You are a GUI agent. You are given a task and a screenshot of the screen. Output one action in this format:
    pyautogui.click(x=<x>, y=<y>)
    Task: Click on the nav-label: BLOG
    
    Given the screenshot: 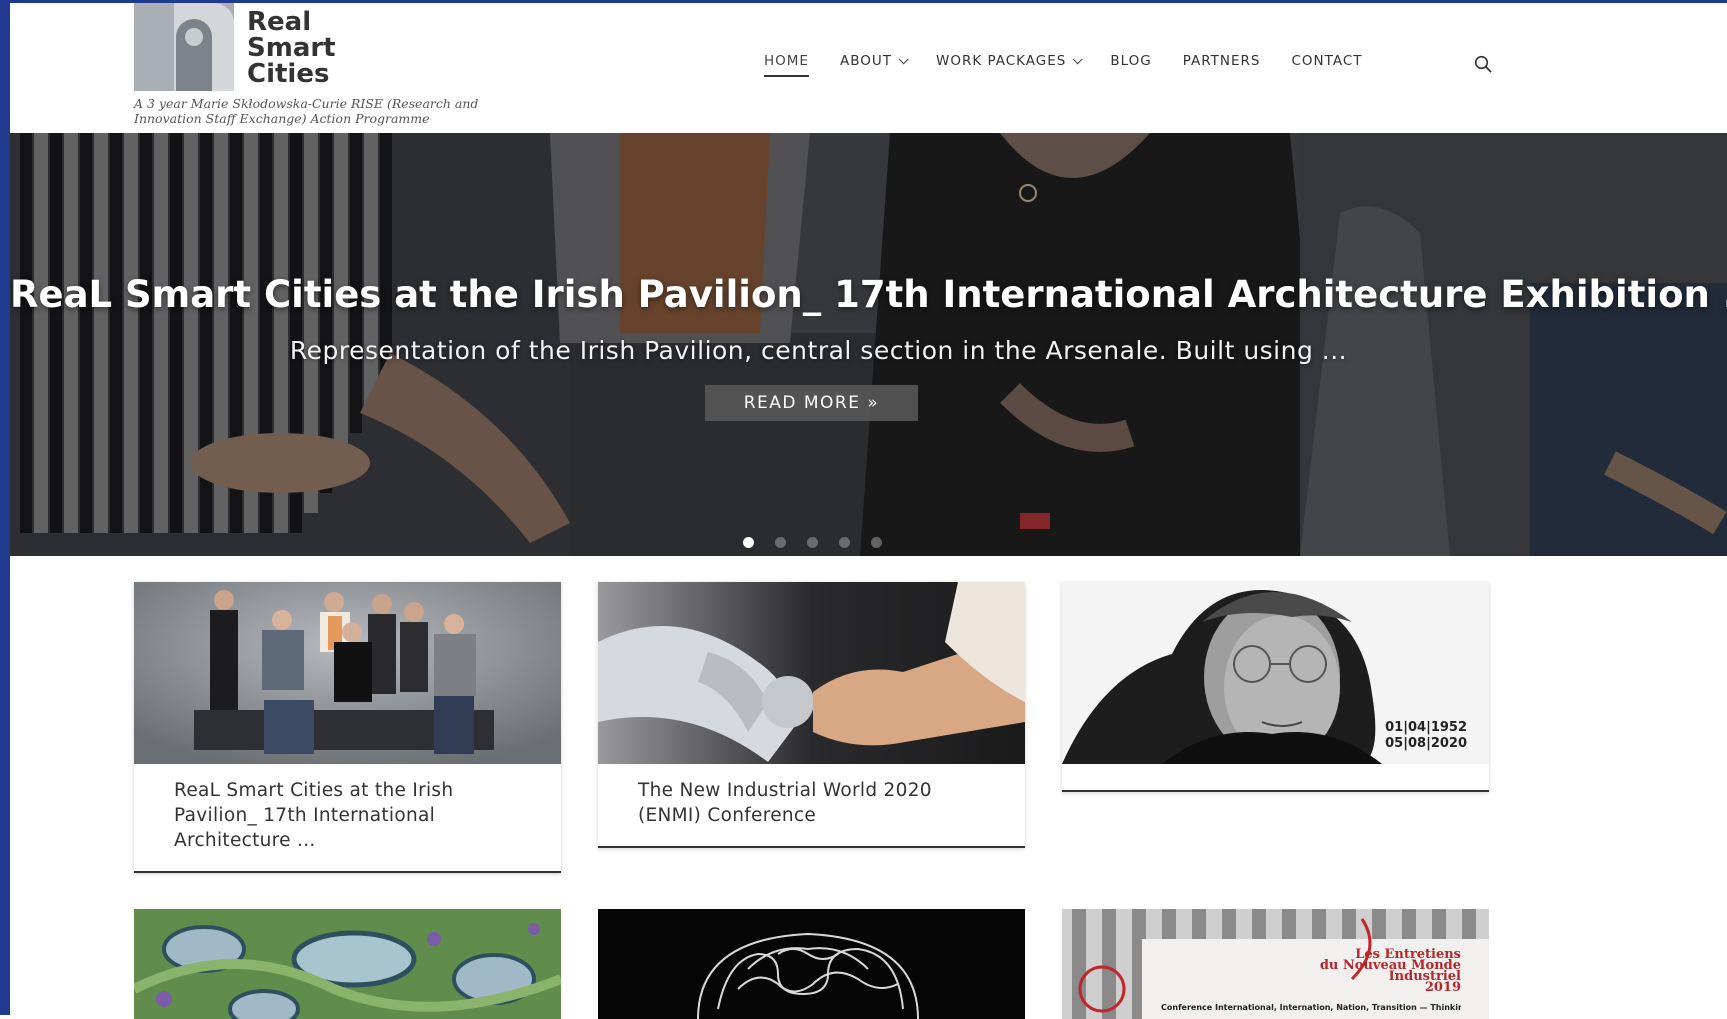 What is the action you would take?
    pyautogui.click(x=1131, y=61)
    